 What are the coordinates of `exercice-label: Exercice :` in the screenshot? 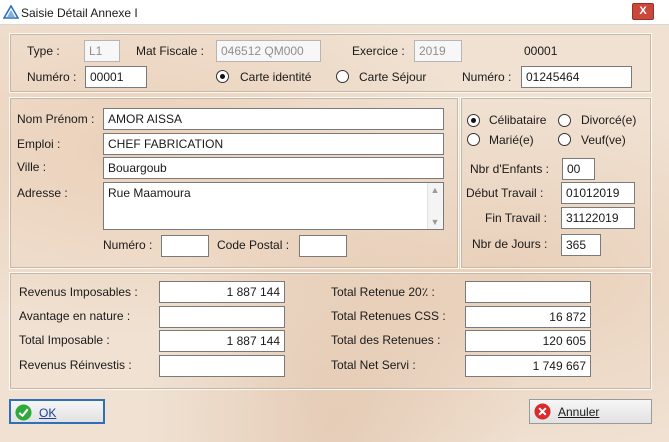 It's located at (378, 51).